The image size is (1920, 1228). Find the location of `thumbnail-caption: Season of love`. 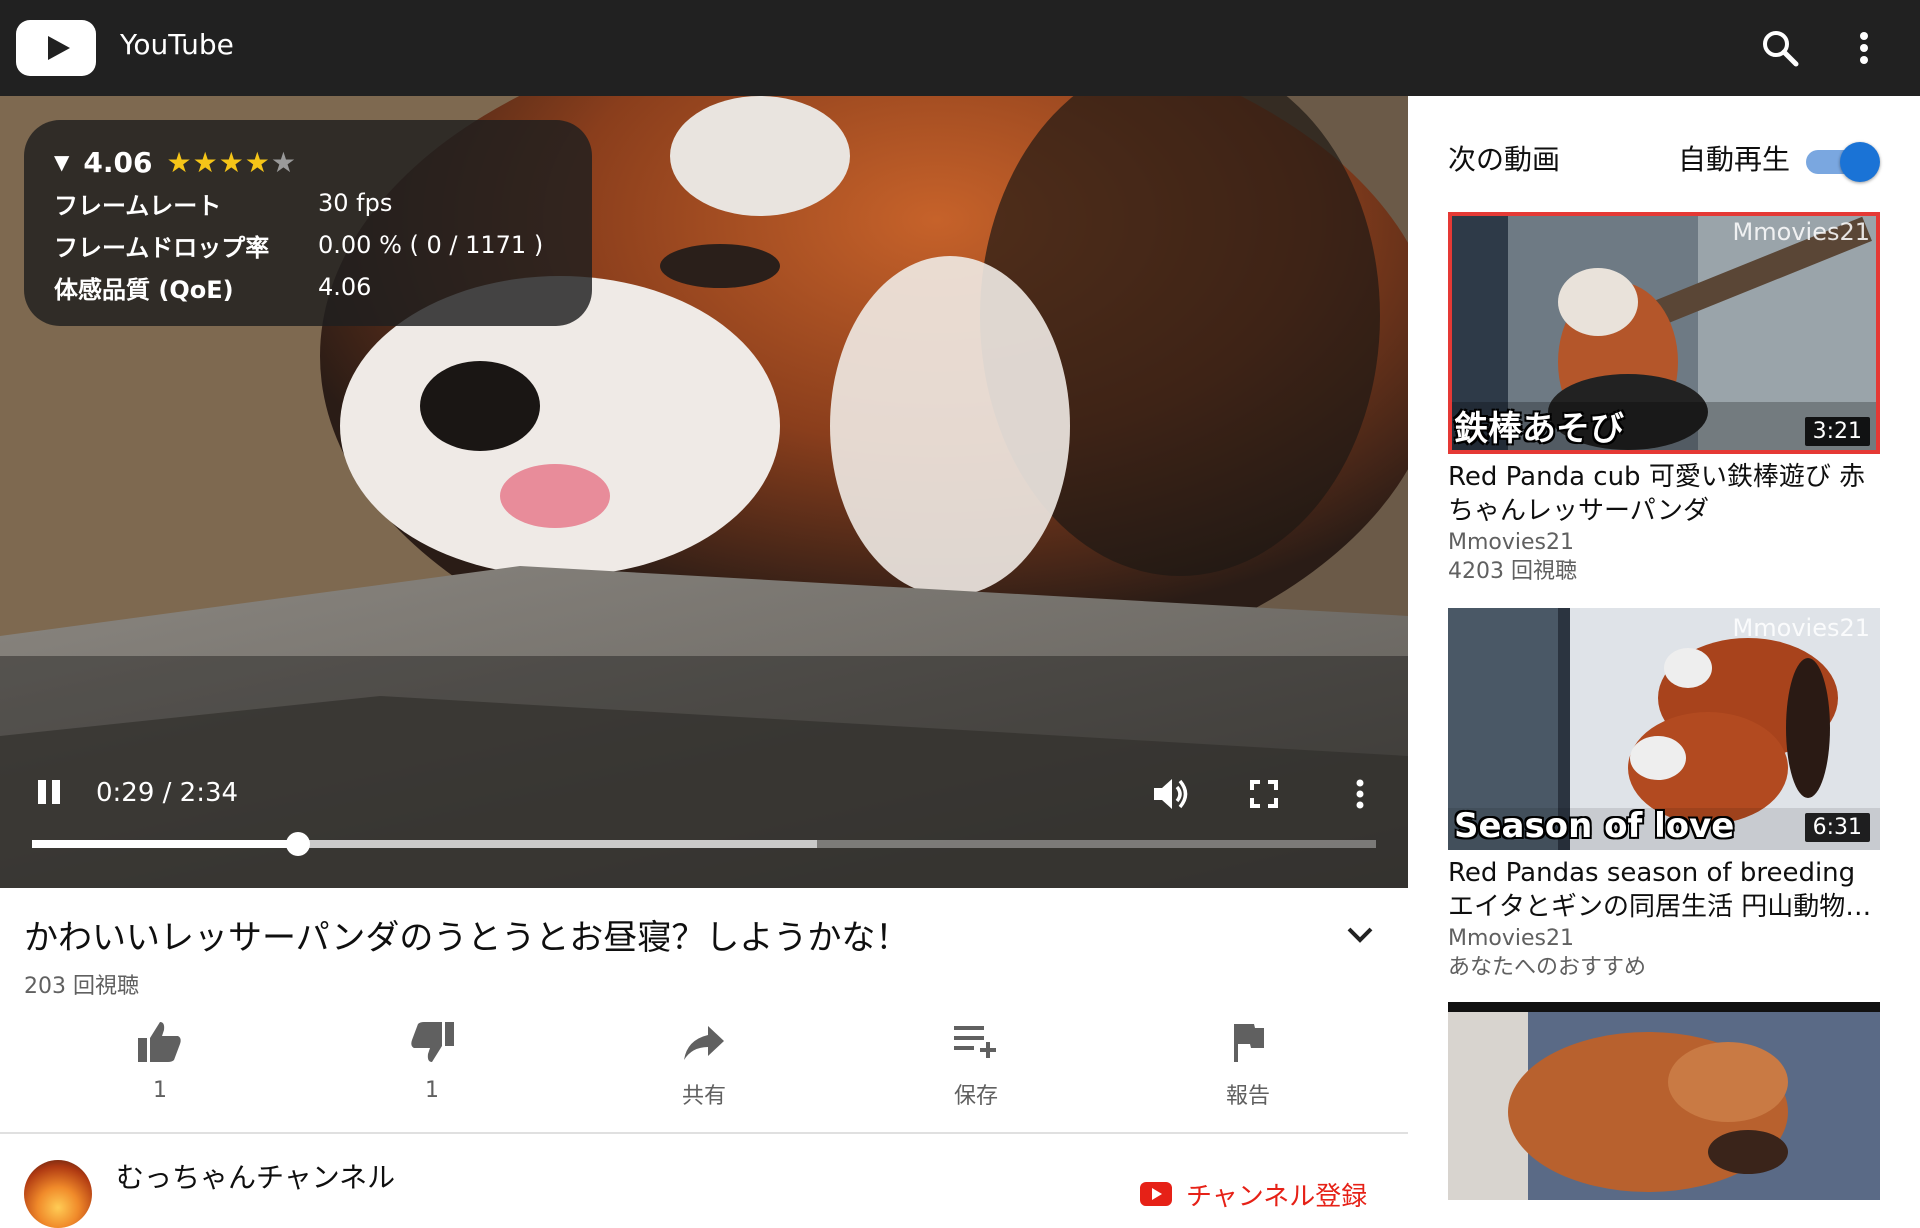

thumbnail-caption: Season of love is located at coordinates (1594, 826).